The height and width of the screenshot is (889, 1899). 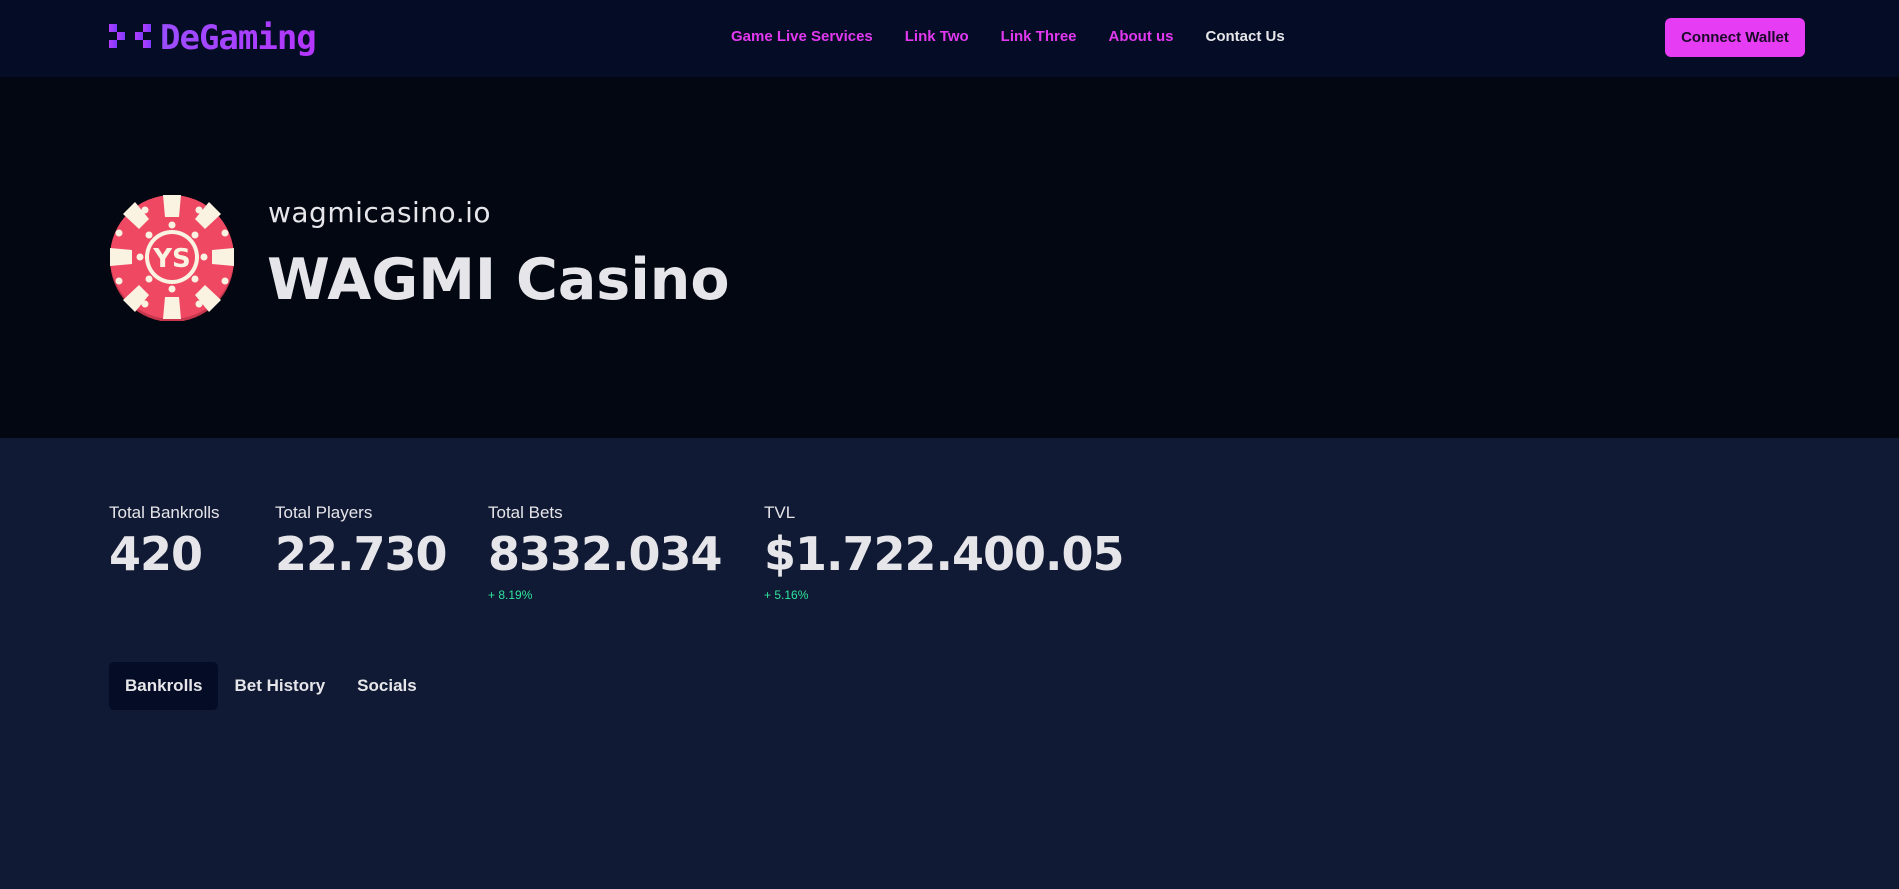 I want to click on stat-value: 8332.034, so click(x=605, y=554).